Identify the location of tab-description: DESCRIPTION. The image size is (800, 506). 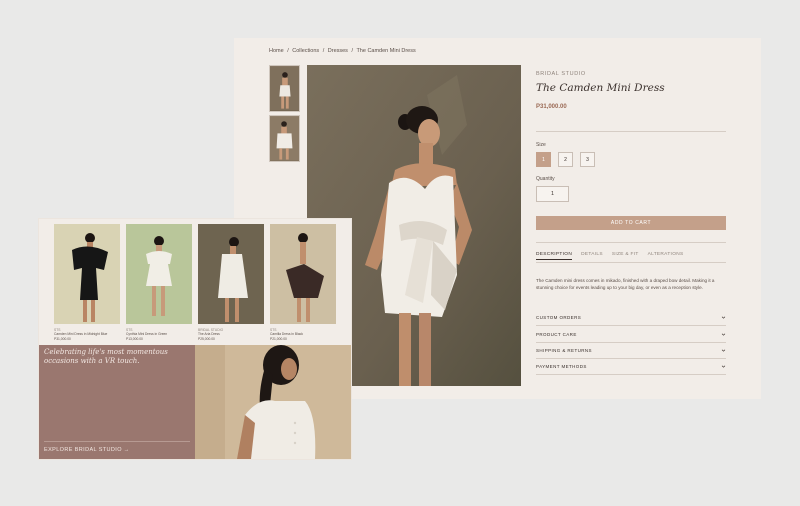
(554, 256).